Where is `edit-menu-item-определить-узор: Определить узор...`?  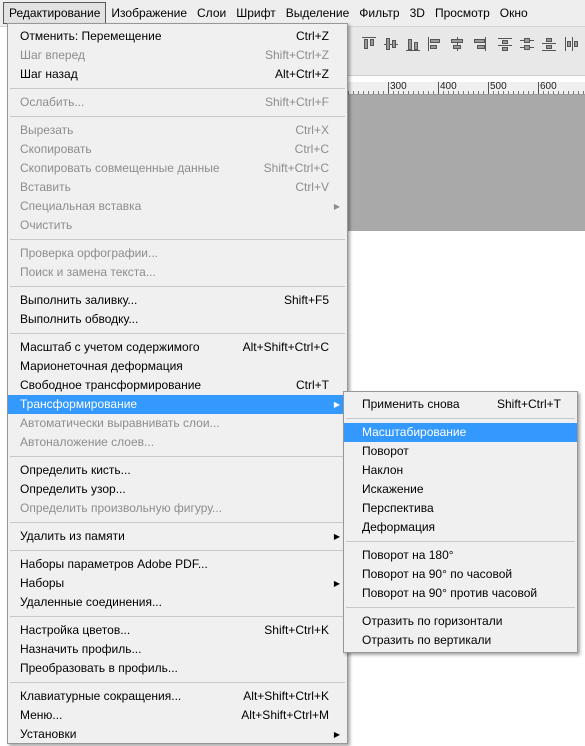
edit-menu-item-определить-узор: Определить узор... is located at coordinates (177, 489).